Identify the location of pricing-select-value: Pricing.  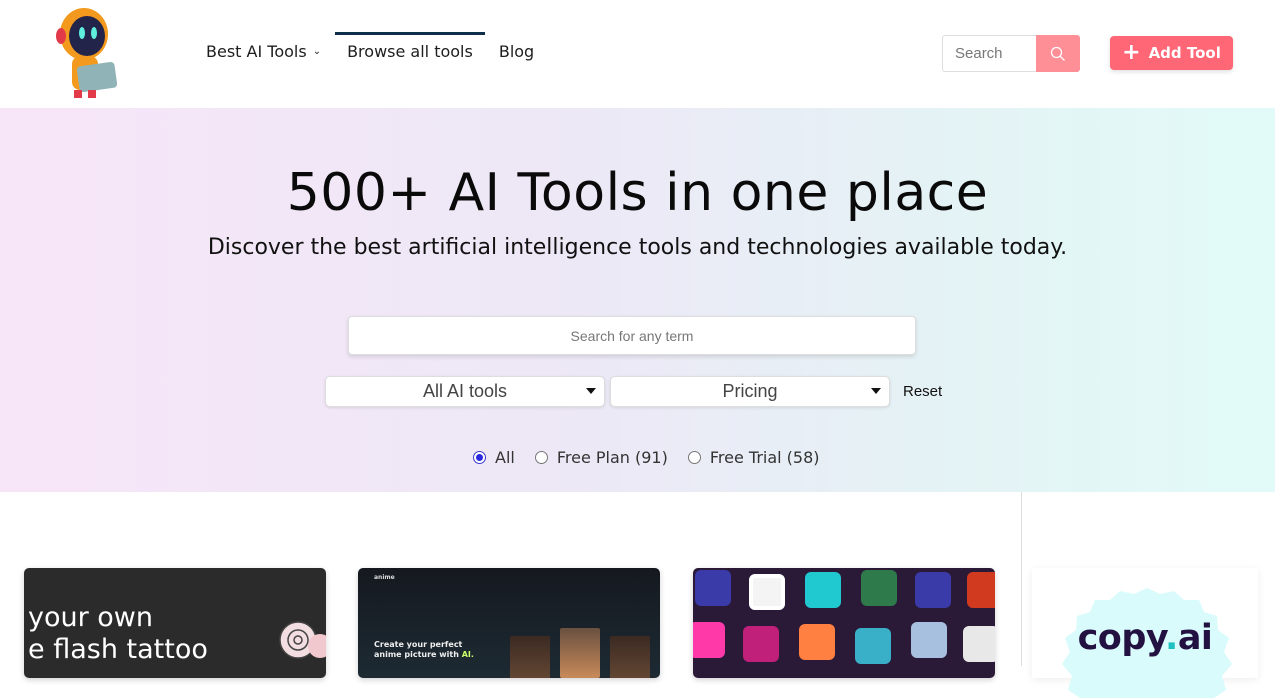
(750, 391).